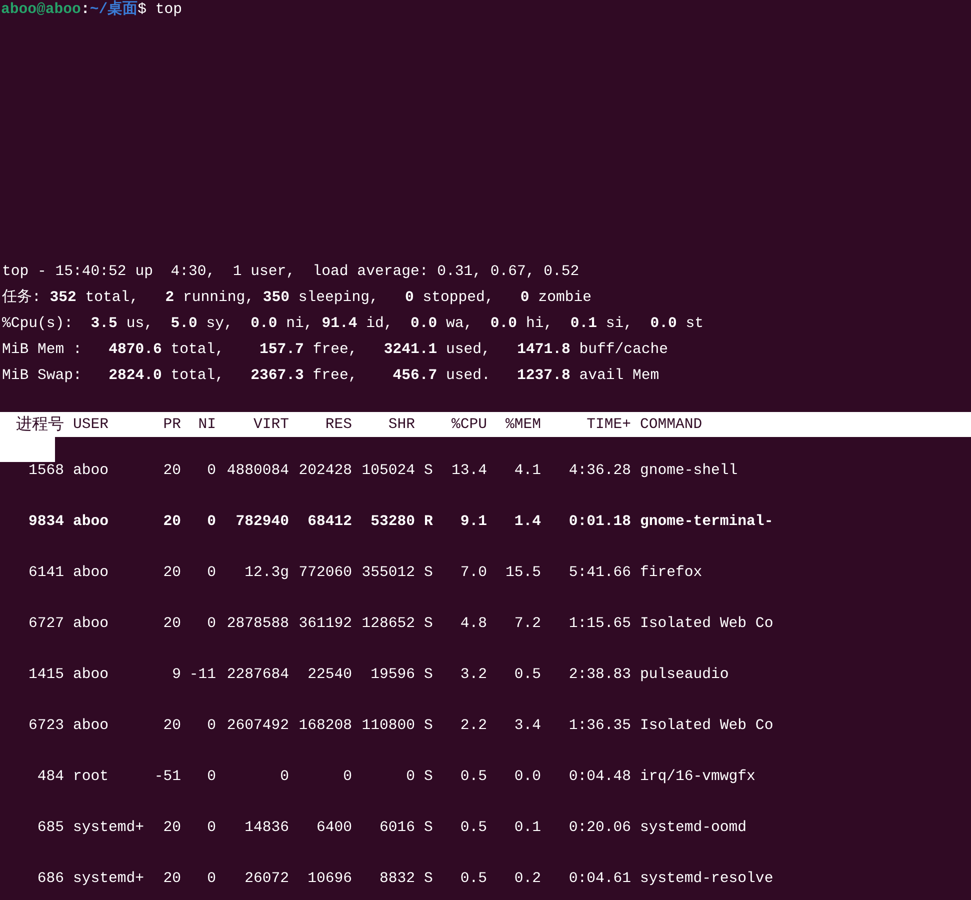 The width and height of the screenshot is (971, 900). Describe the element at coordinates (599, 572) in the screenshot. I see `table-cell-text: 5:41.66` at that location.